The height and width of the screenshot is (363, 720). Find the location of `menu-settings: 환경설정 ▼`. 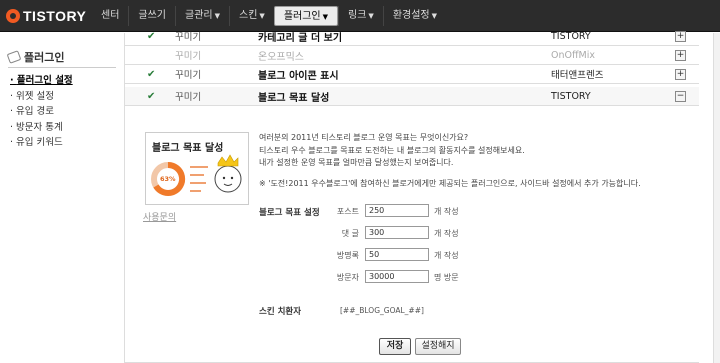

menu-settings: 환경설정 ▼ is located at coordinates (414, 16).